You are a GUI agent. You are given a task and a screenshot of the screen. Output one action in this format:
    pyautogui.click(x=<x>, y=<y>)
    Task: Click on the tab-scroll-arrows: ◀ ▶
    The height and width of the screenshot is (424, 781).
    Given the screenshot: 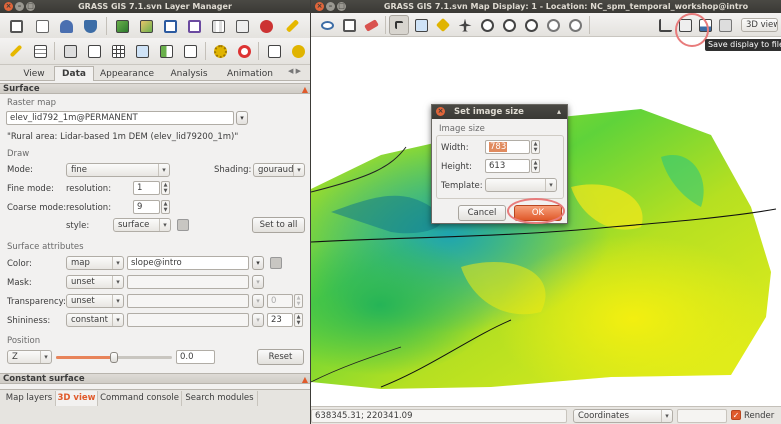 What is the action you would take?
    pyautogui.click(x=294, y=71)
    